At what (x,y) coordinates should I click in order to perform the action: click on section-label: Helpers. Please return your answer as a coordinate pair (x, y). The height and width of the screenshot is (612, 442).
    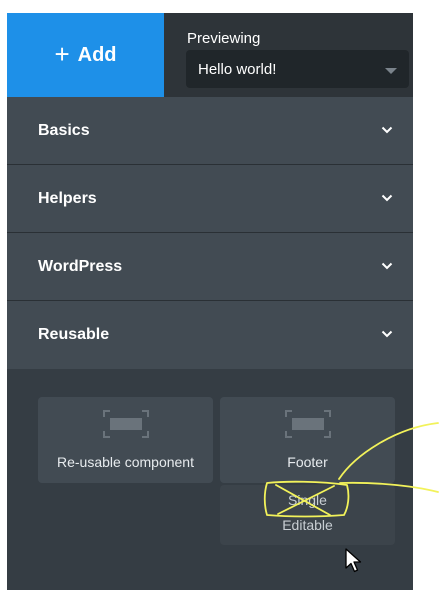
    Looking at the image, I should click on (67, 198).